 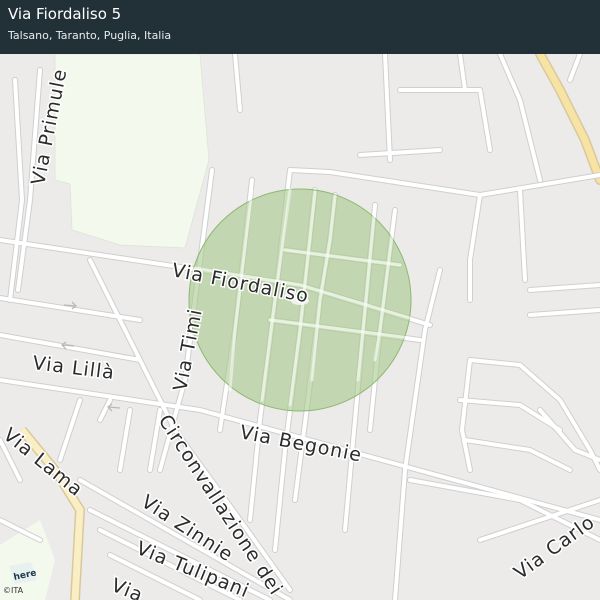 I want to click on park-area, so click(x=132, y=151).